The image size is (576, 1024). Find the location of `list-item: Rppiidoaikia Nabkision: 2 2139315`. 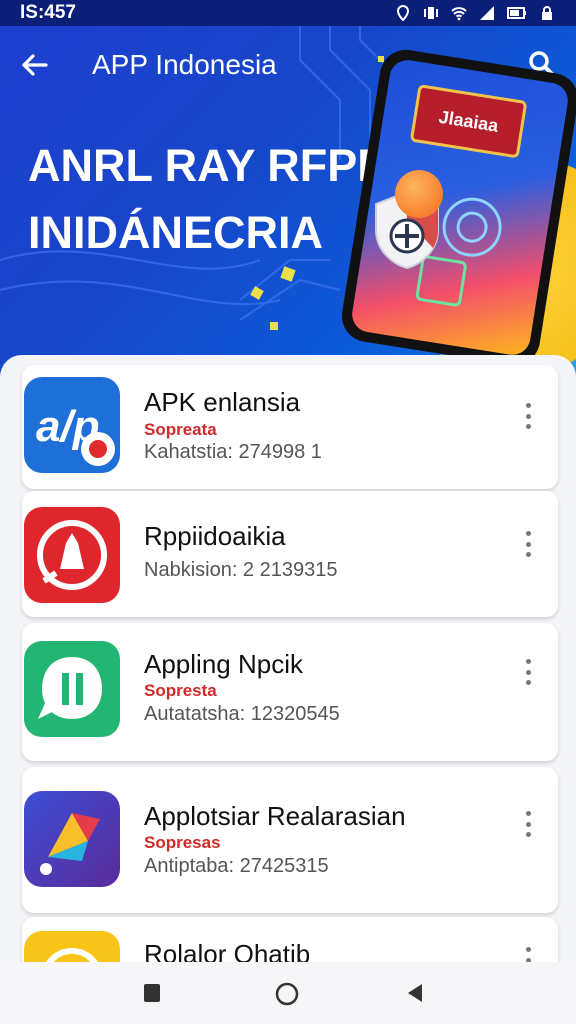

list-item: Rppiidoaikia Nabkision: 2 2139315 is located at coordinates (290, 554).